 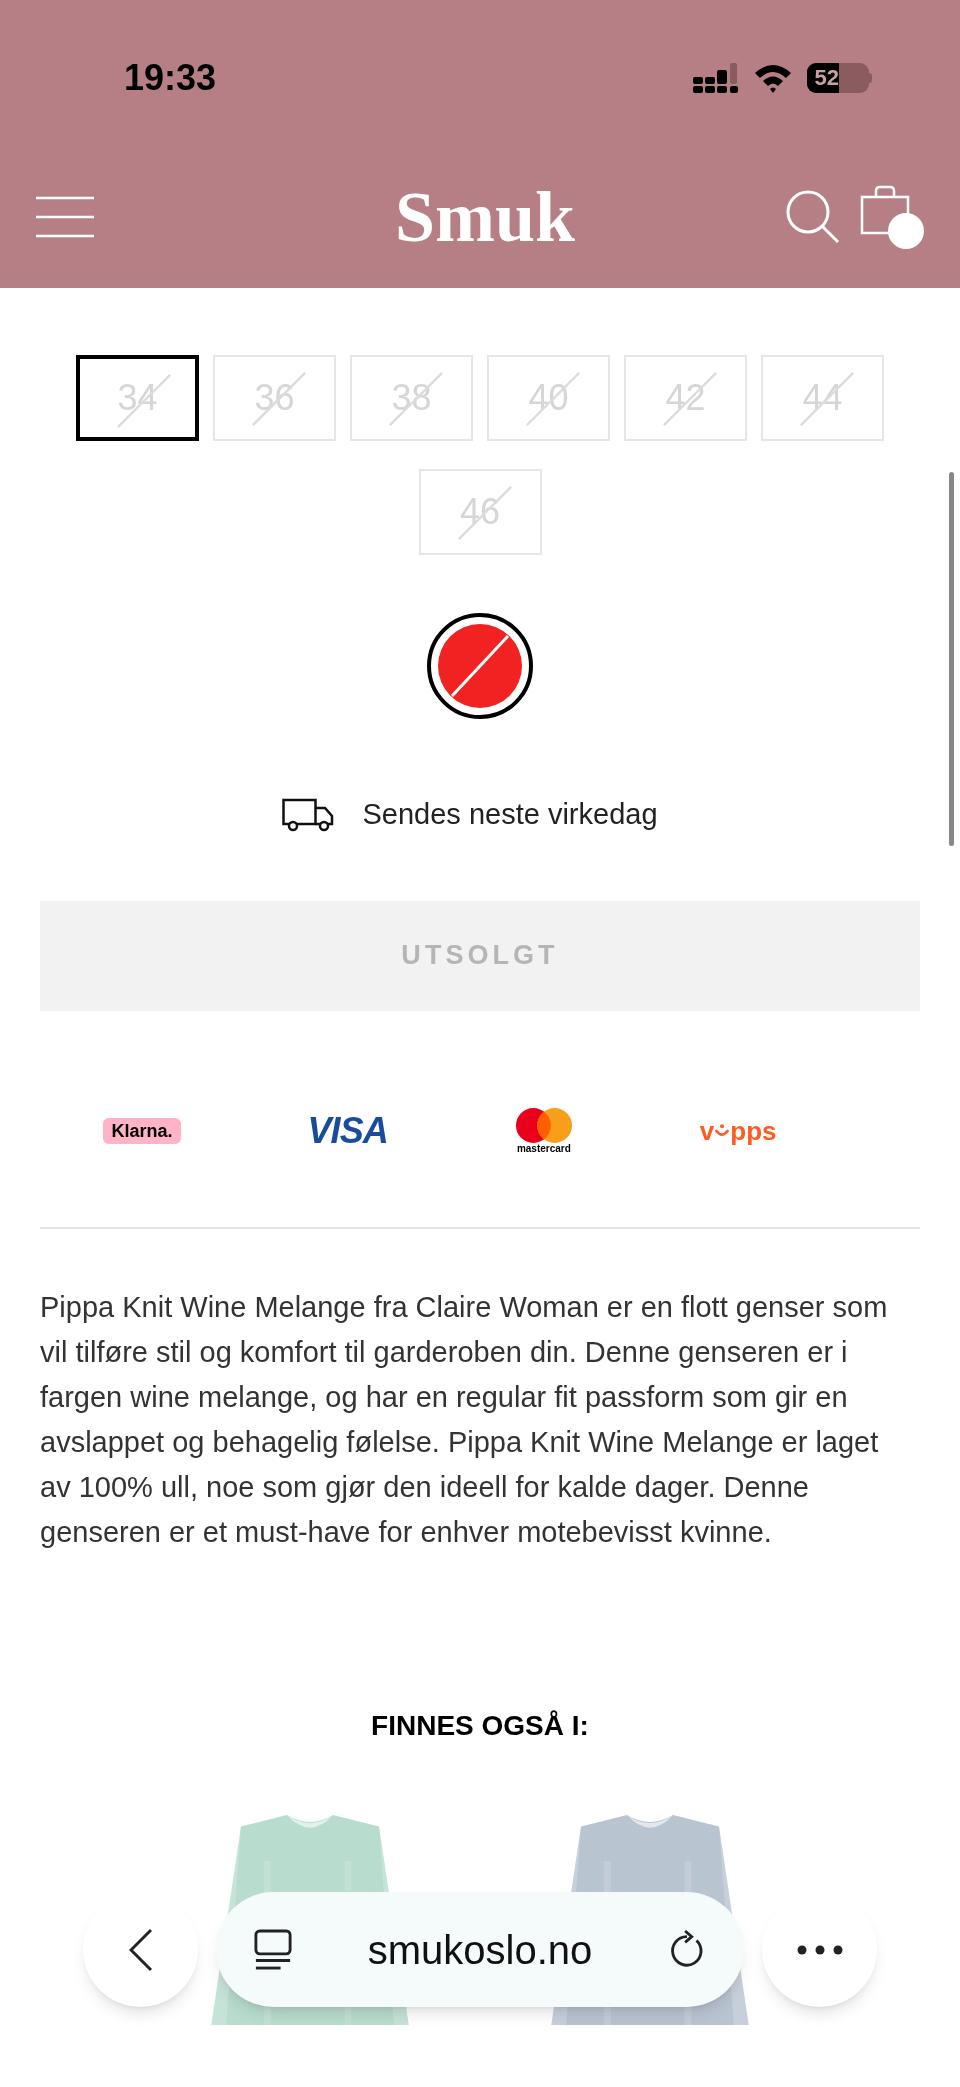 I want to click on signal-icon, so click(x=716, y=77).